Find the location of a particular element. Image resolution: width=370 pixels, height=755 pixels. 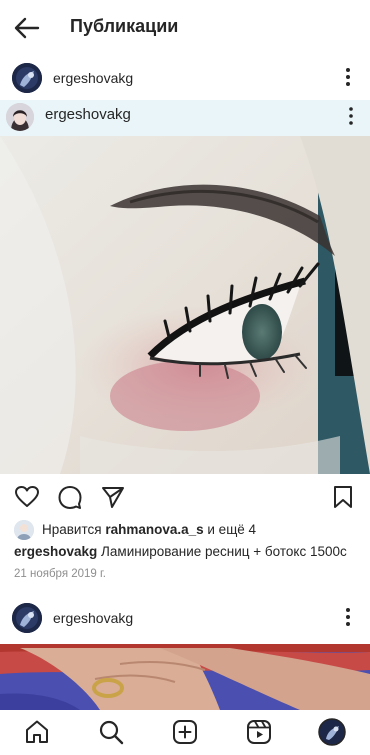

bookmark-icon is located at coordinates (343, 497).